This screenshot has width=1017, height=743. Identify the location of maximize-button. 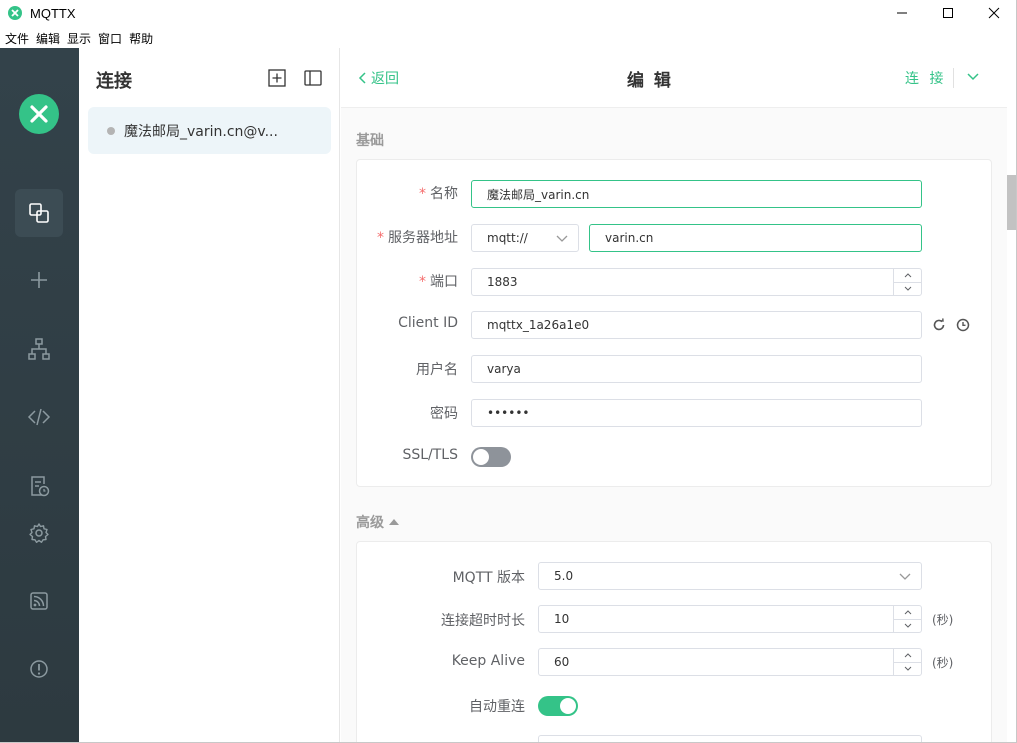
(948, 13).